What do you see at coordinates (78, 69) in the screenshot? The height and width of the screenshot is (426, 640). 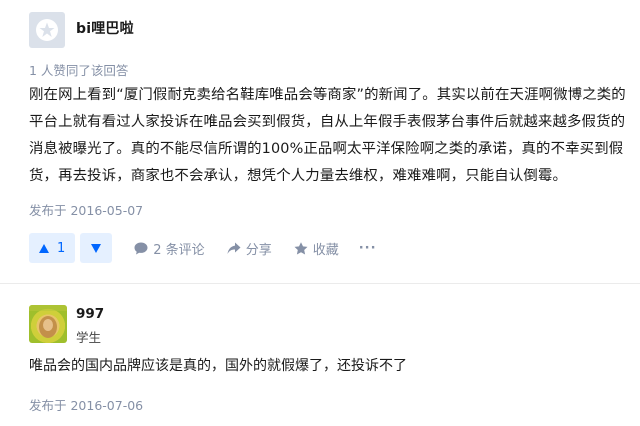 I see `vote-count-text: 1 人赞同了该回答` at bounding box center [78, 69].